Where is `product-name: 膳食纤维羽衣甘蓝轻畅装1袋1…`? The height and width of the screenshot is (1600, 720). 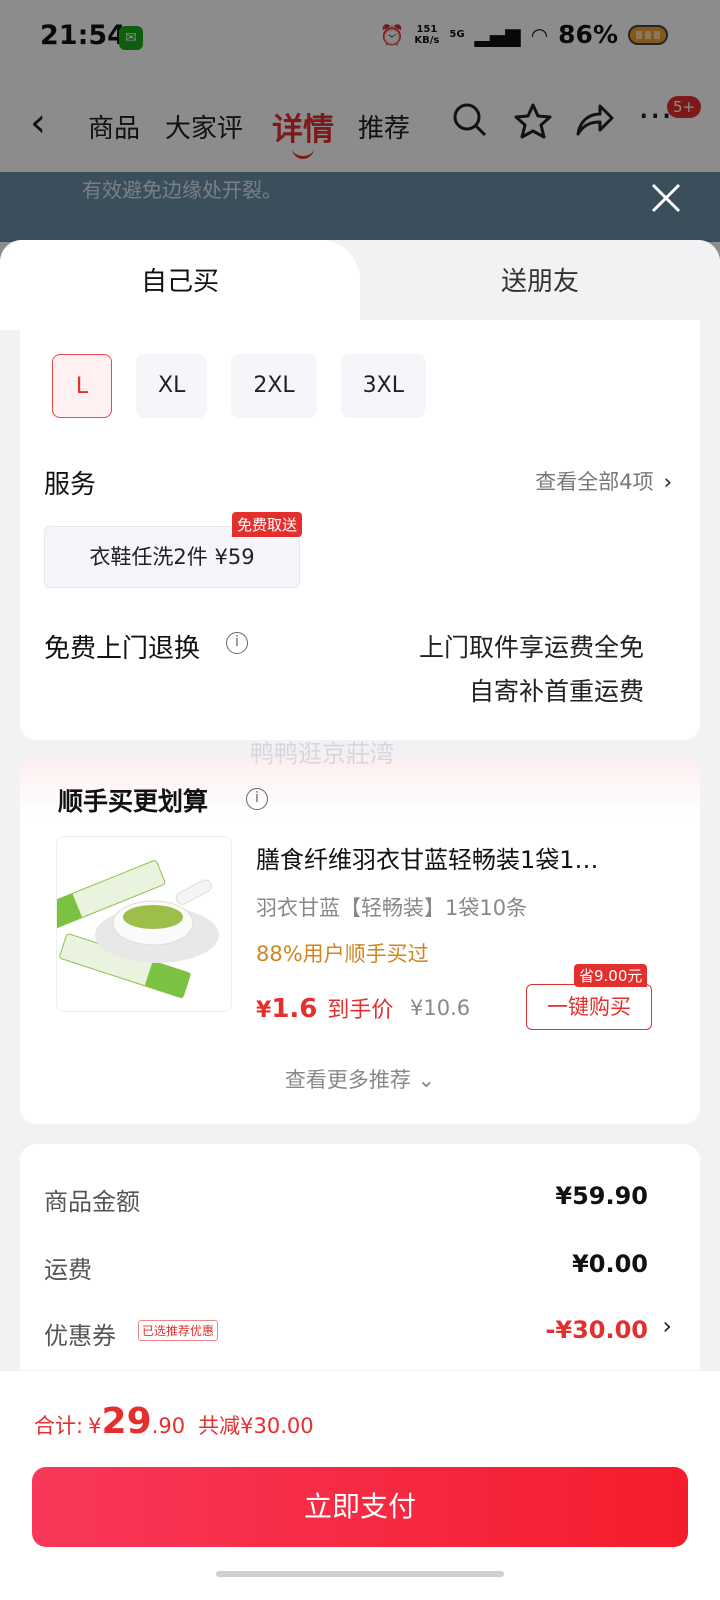 product-name: 膳食纤维羽衣甘蓝轻畅装1袋1… is located at coordinates (451, 857).